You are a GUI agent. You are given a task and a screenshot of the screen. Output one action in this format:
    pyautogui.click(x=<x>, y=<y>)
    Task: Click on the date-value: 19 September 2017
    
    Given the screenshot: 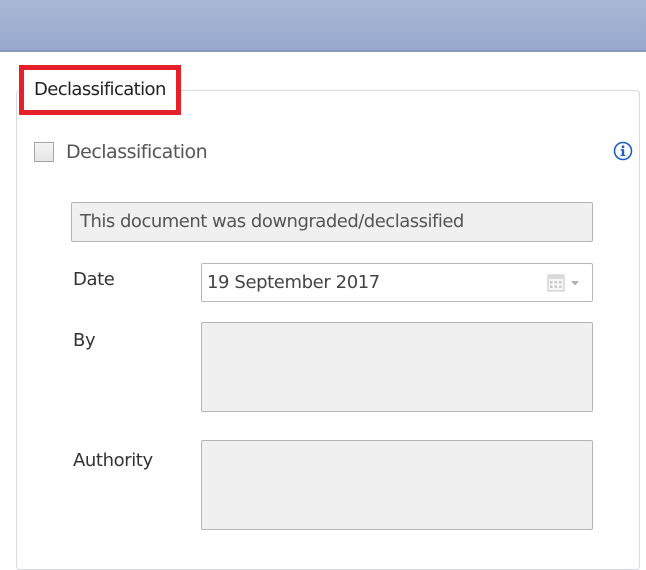 What is the action you would take?
    pyautogui.click(x=293, y=282)
    